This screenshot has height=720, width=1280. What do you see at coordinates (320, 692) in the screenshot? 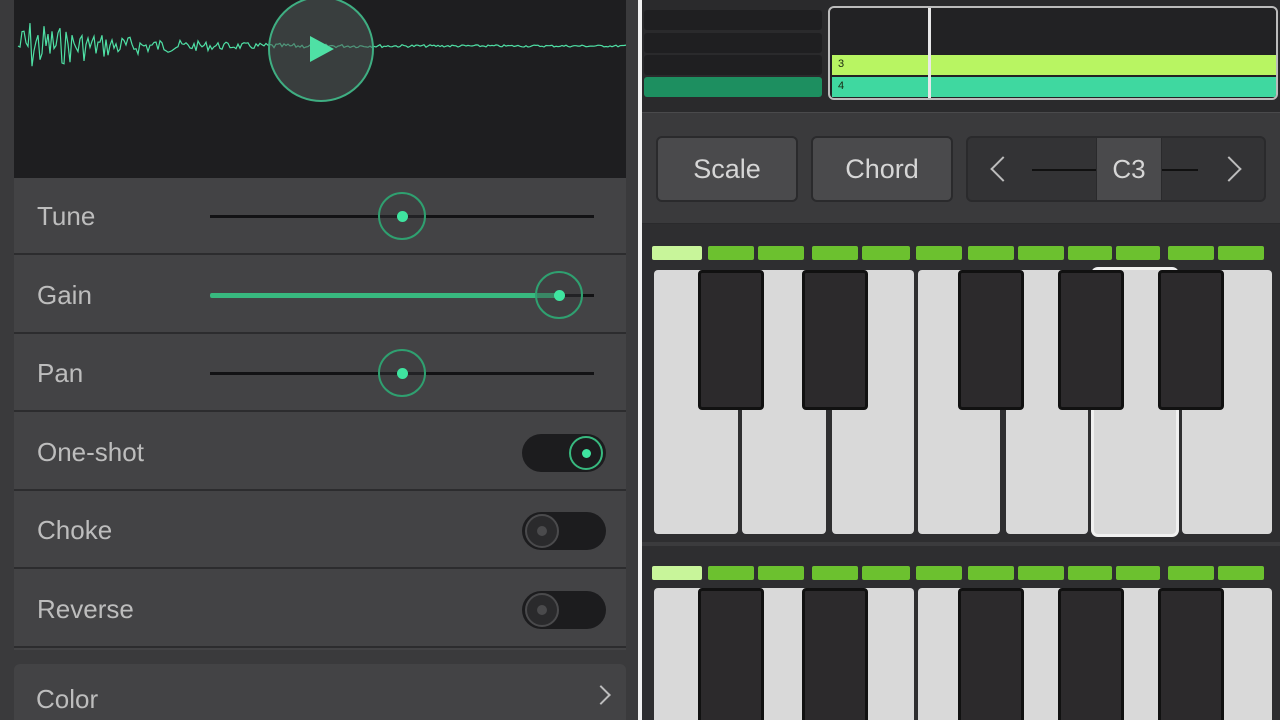
I see `color-row: Color` at bounding box center [320, 692].